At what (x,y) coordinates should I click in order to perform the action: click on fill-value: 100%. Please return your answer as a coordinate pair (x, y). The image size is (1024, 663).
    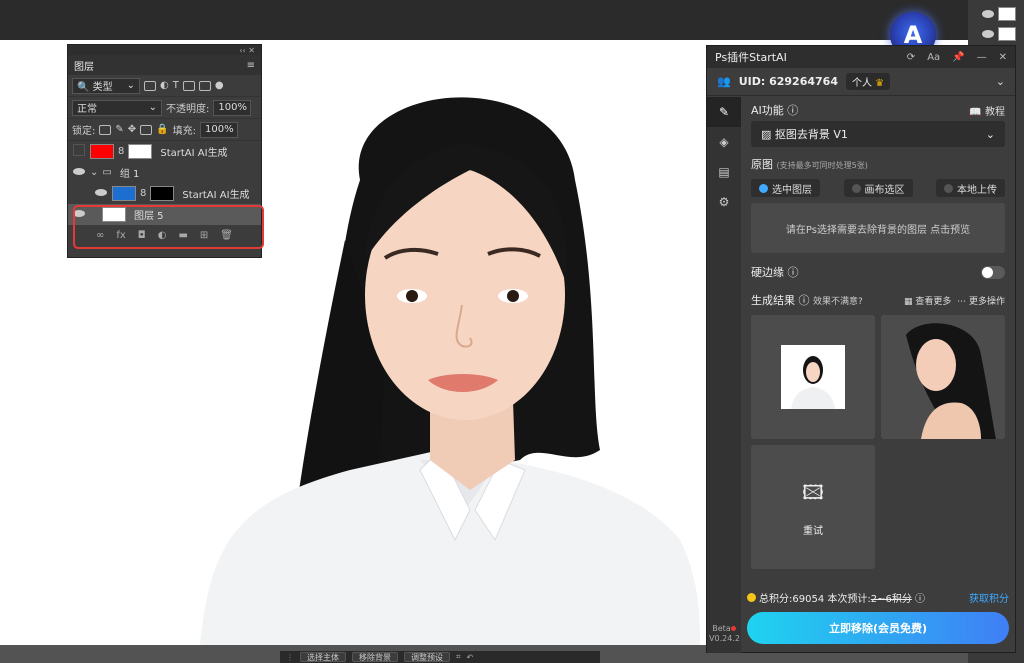
    Looking at the image, I should click on (219, 129).